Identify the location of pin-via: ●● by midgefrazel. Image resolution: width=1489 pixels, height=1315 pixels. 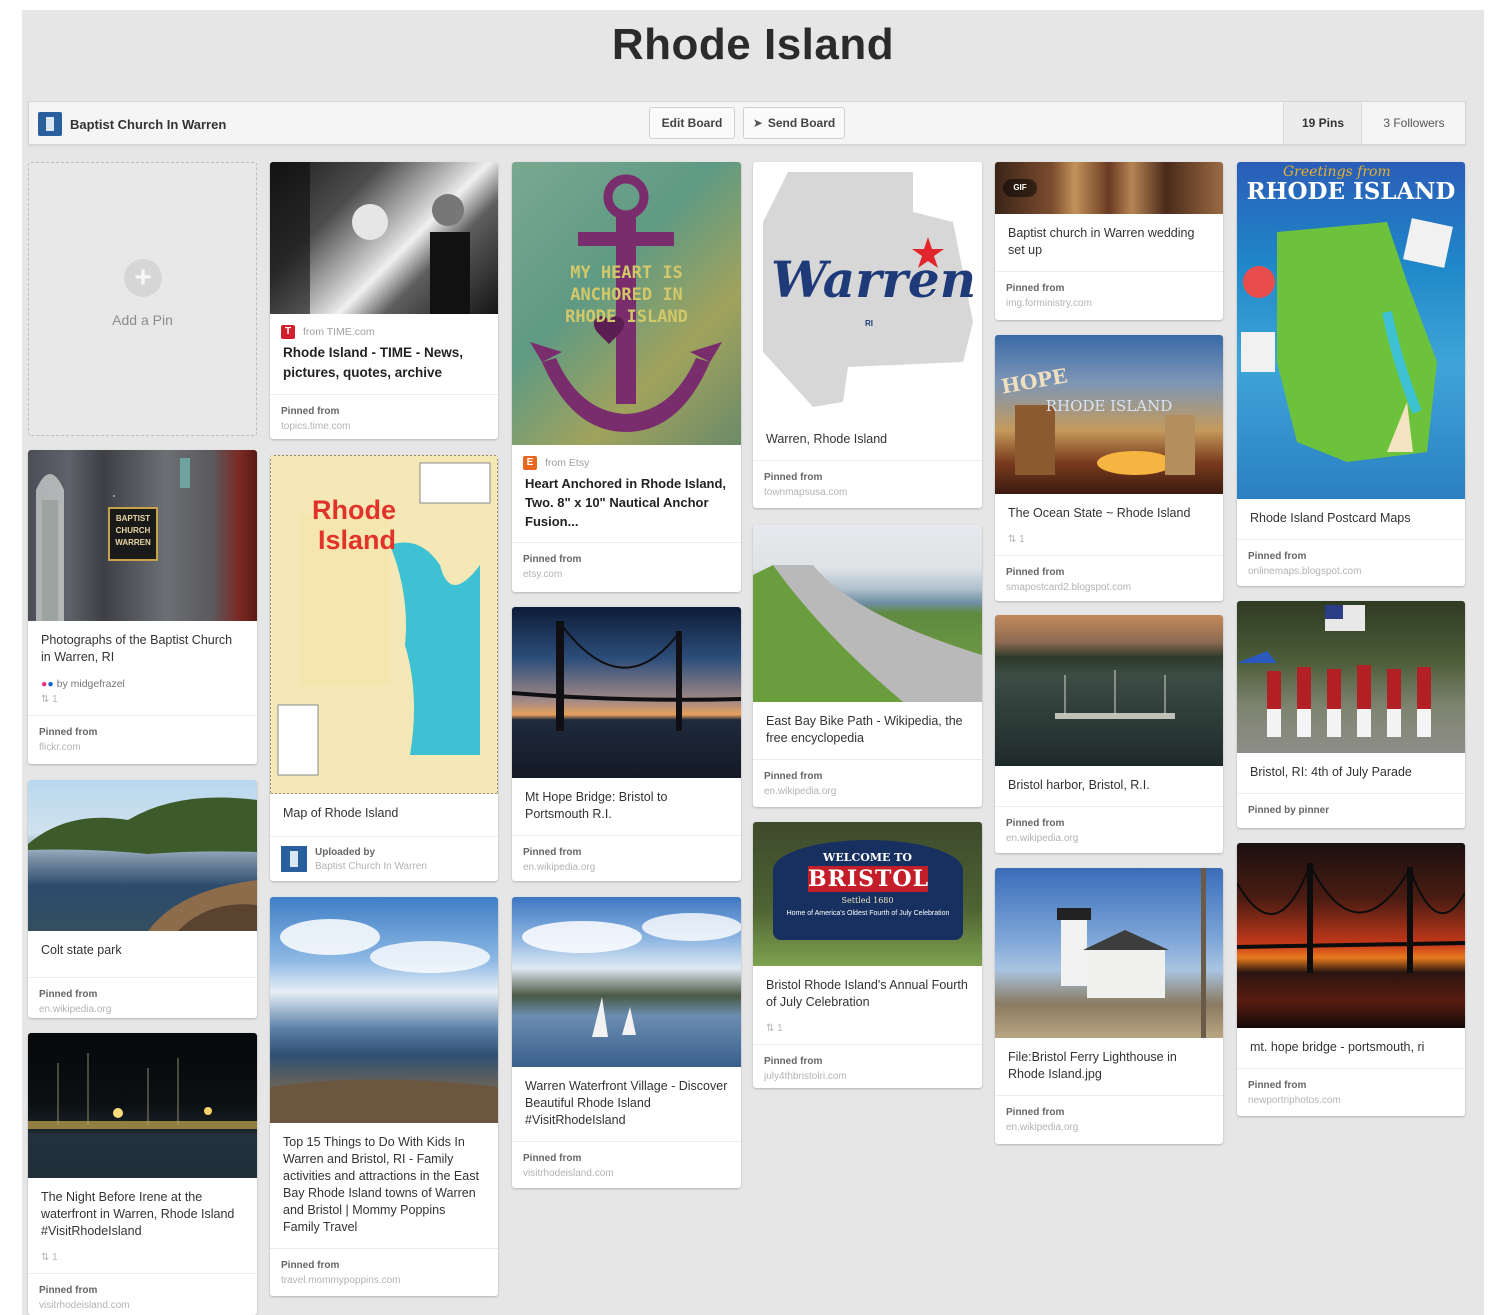
(83, 684).